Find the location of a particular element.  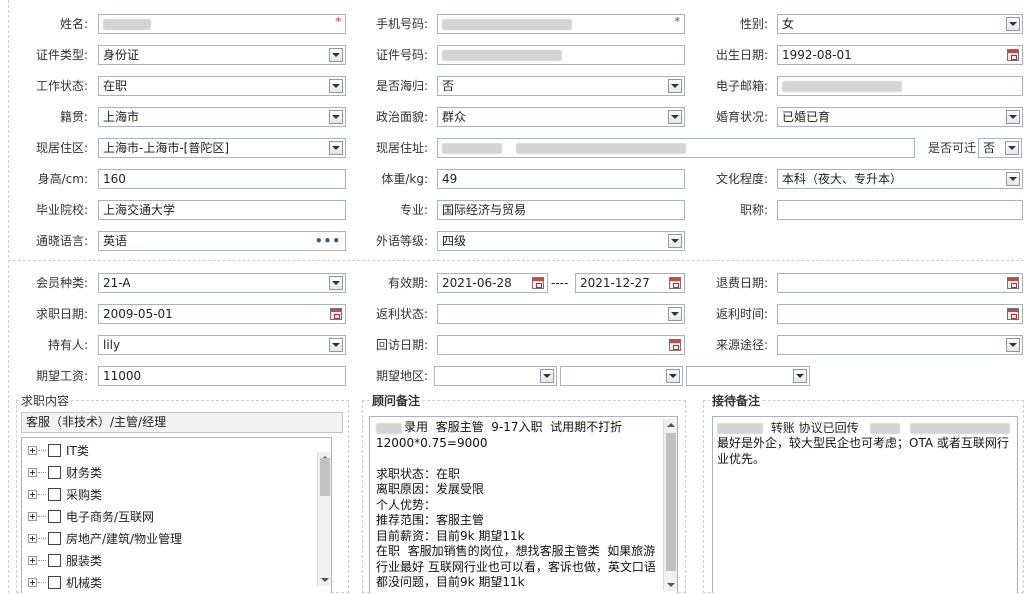

job-category-tree: IT类 财务类 采购类 电子商务/互联网 房地产/建筑/物业管理 服装类 机械类 is located at coordinates (176, 515).